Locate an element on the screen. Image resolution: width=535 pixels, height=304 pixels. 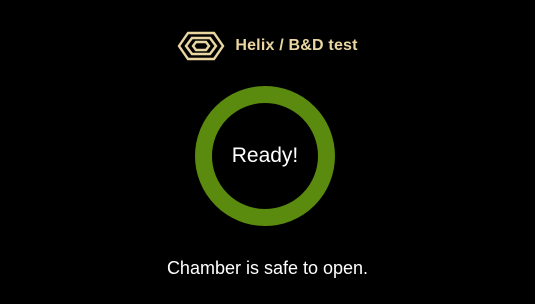
ring-status-label: Ready! is located at coordinates (265, 155).